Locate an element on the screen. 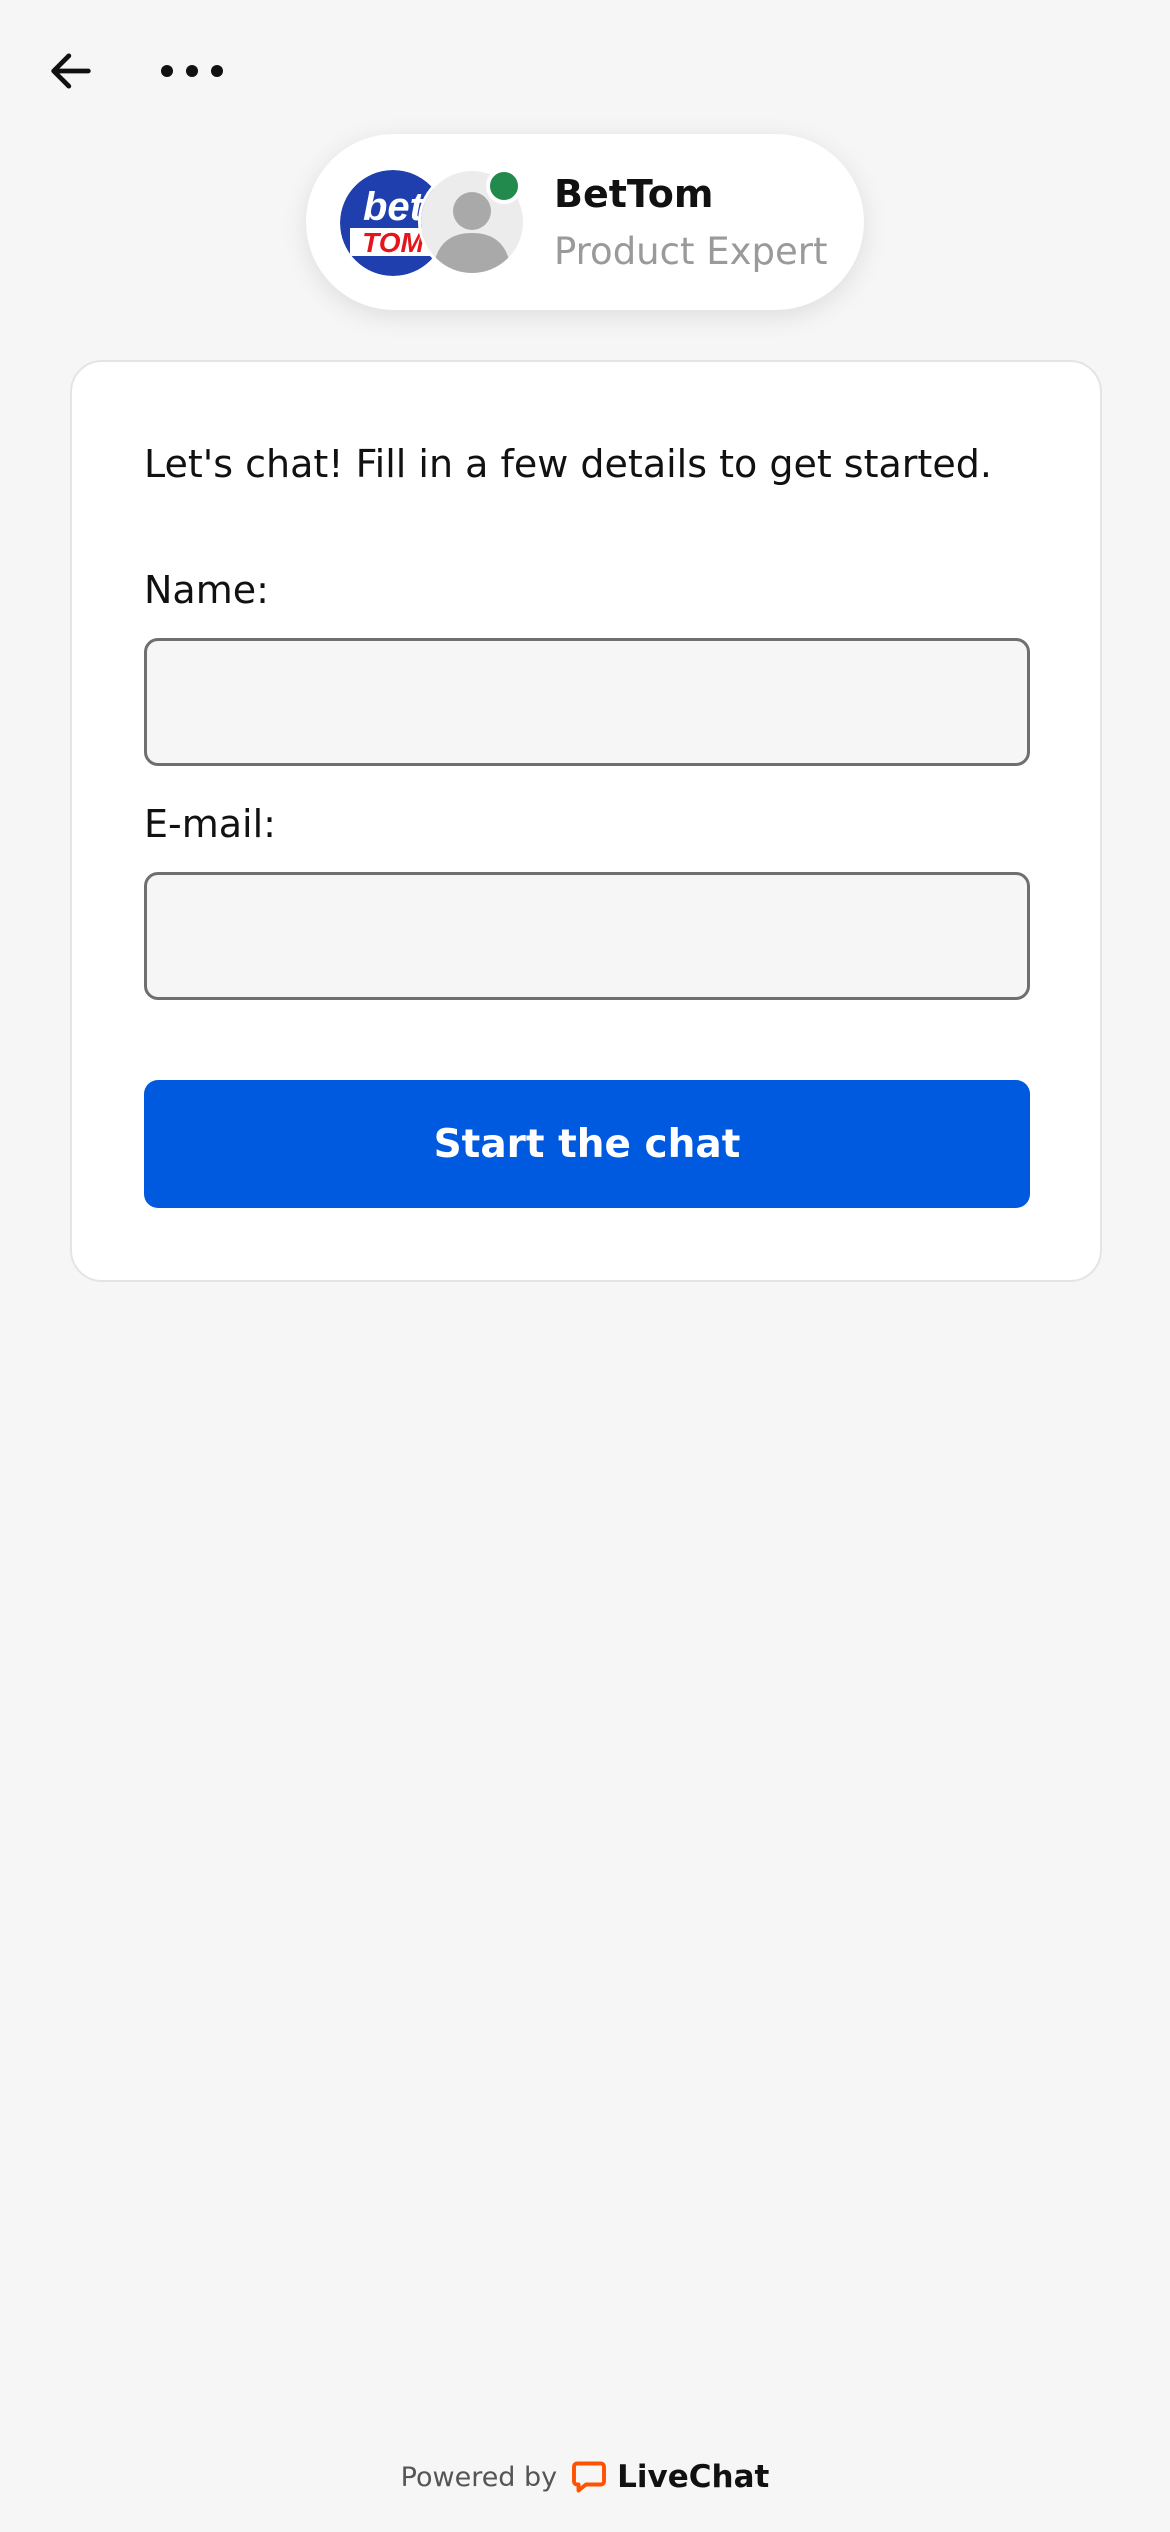 This screenshot has height=2532, width=1170. email-input is located at coordinates (587, 936).